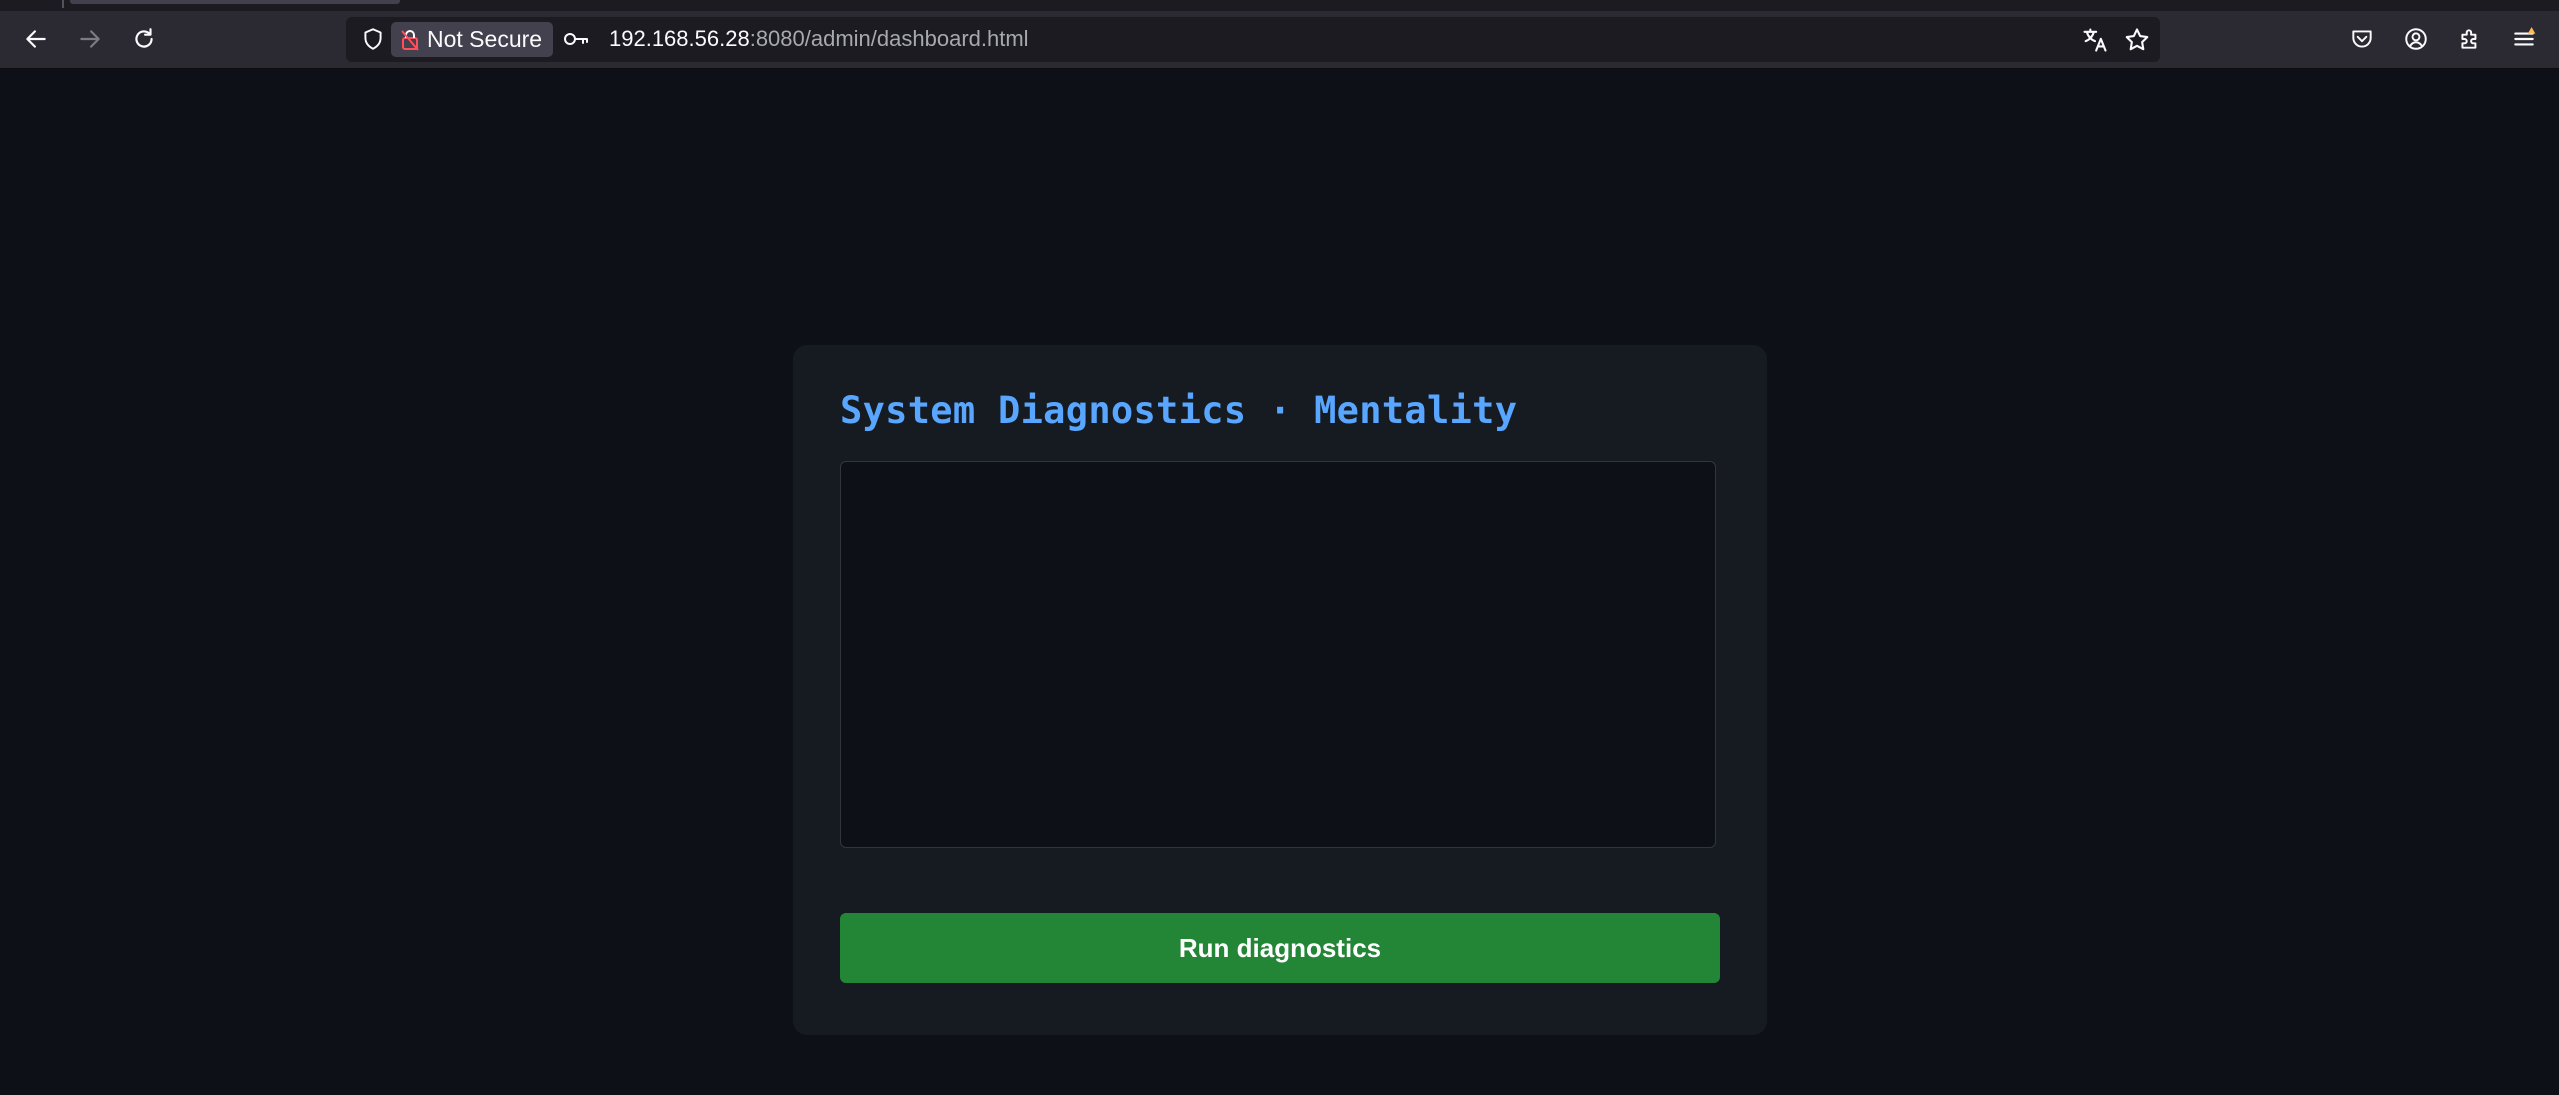 The width and height of the screenshot is (2559, 1095). I want to click on translate-icon, so click(2095, 40).